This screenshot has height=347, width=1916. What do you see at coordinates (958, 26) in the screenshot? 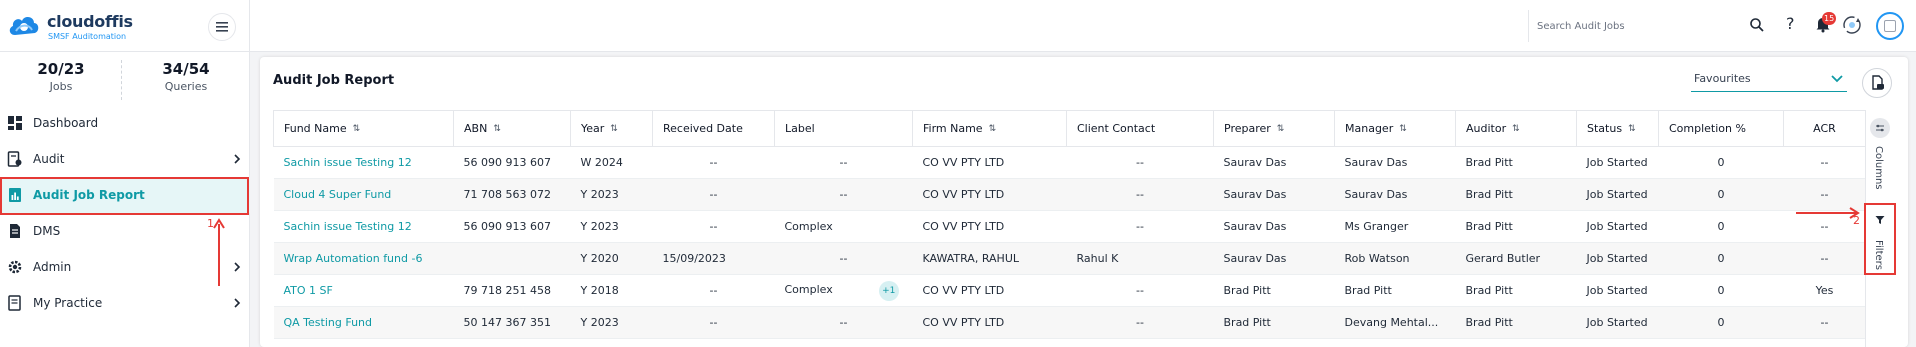
I see `top-bar: cloudoffis SMSF Auditomation ? 15` at bounding box center [958, 26].